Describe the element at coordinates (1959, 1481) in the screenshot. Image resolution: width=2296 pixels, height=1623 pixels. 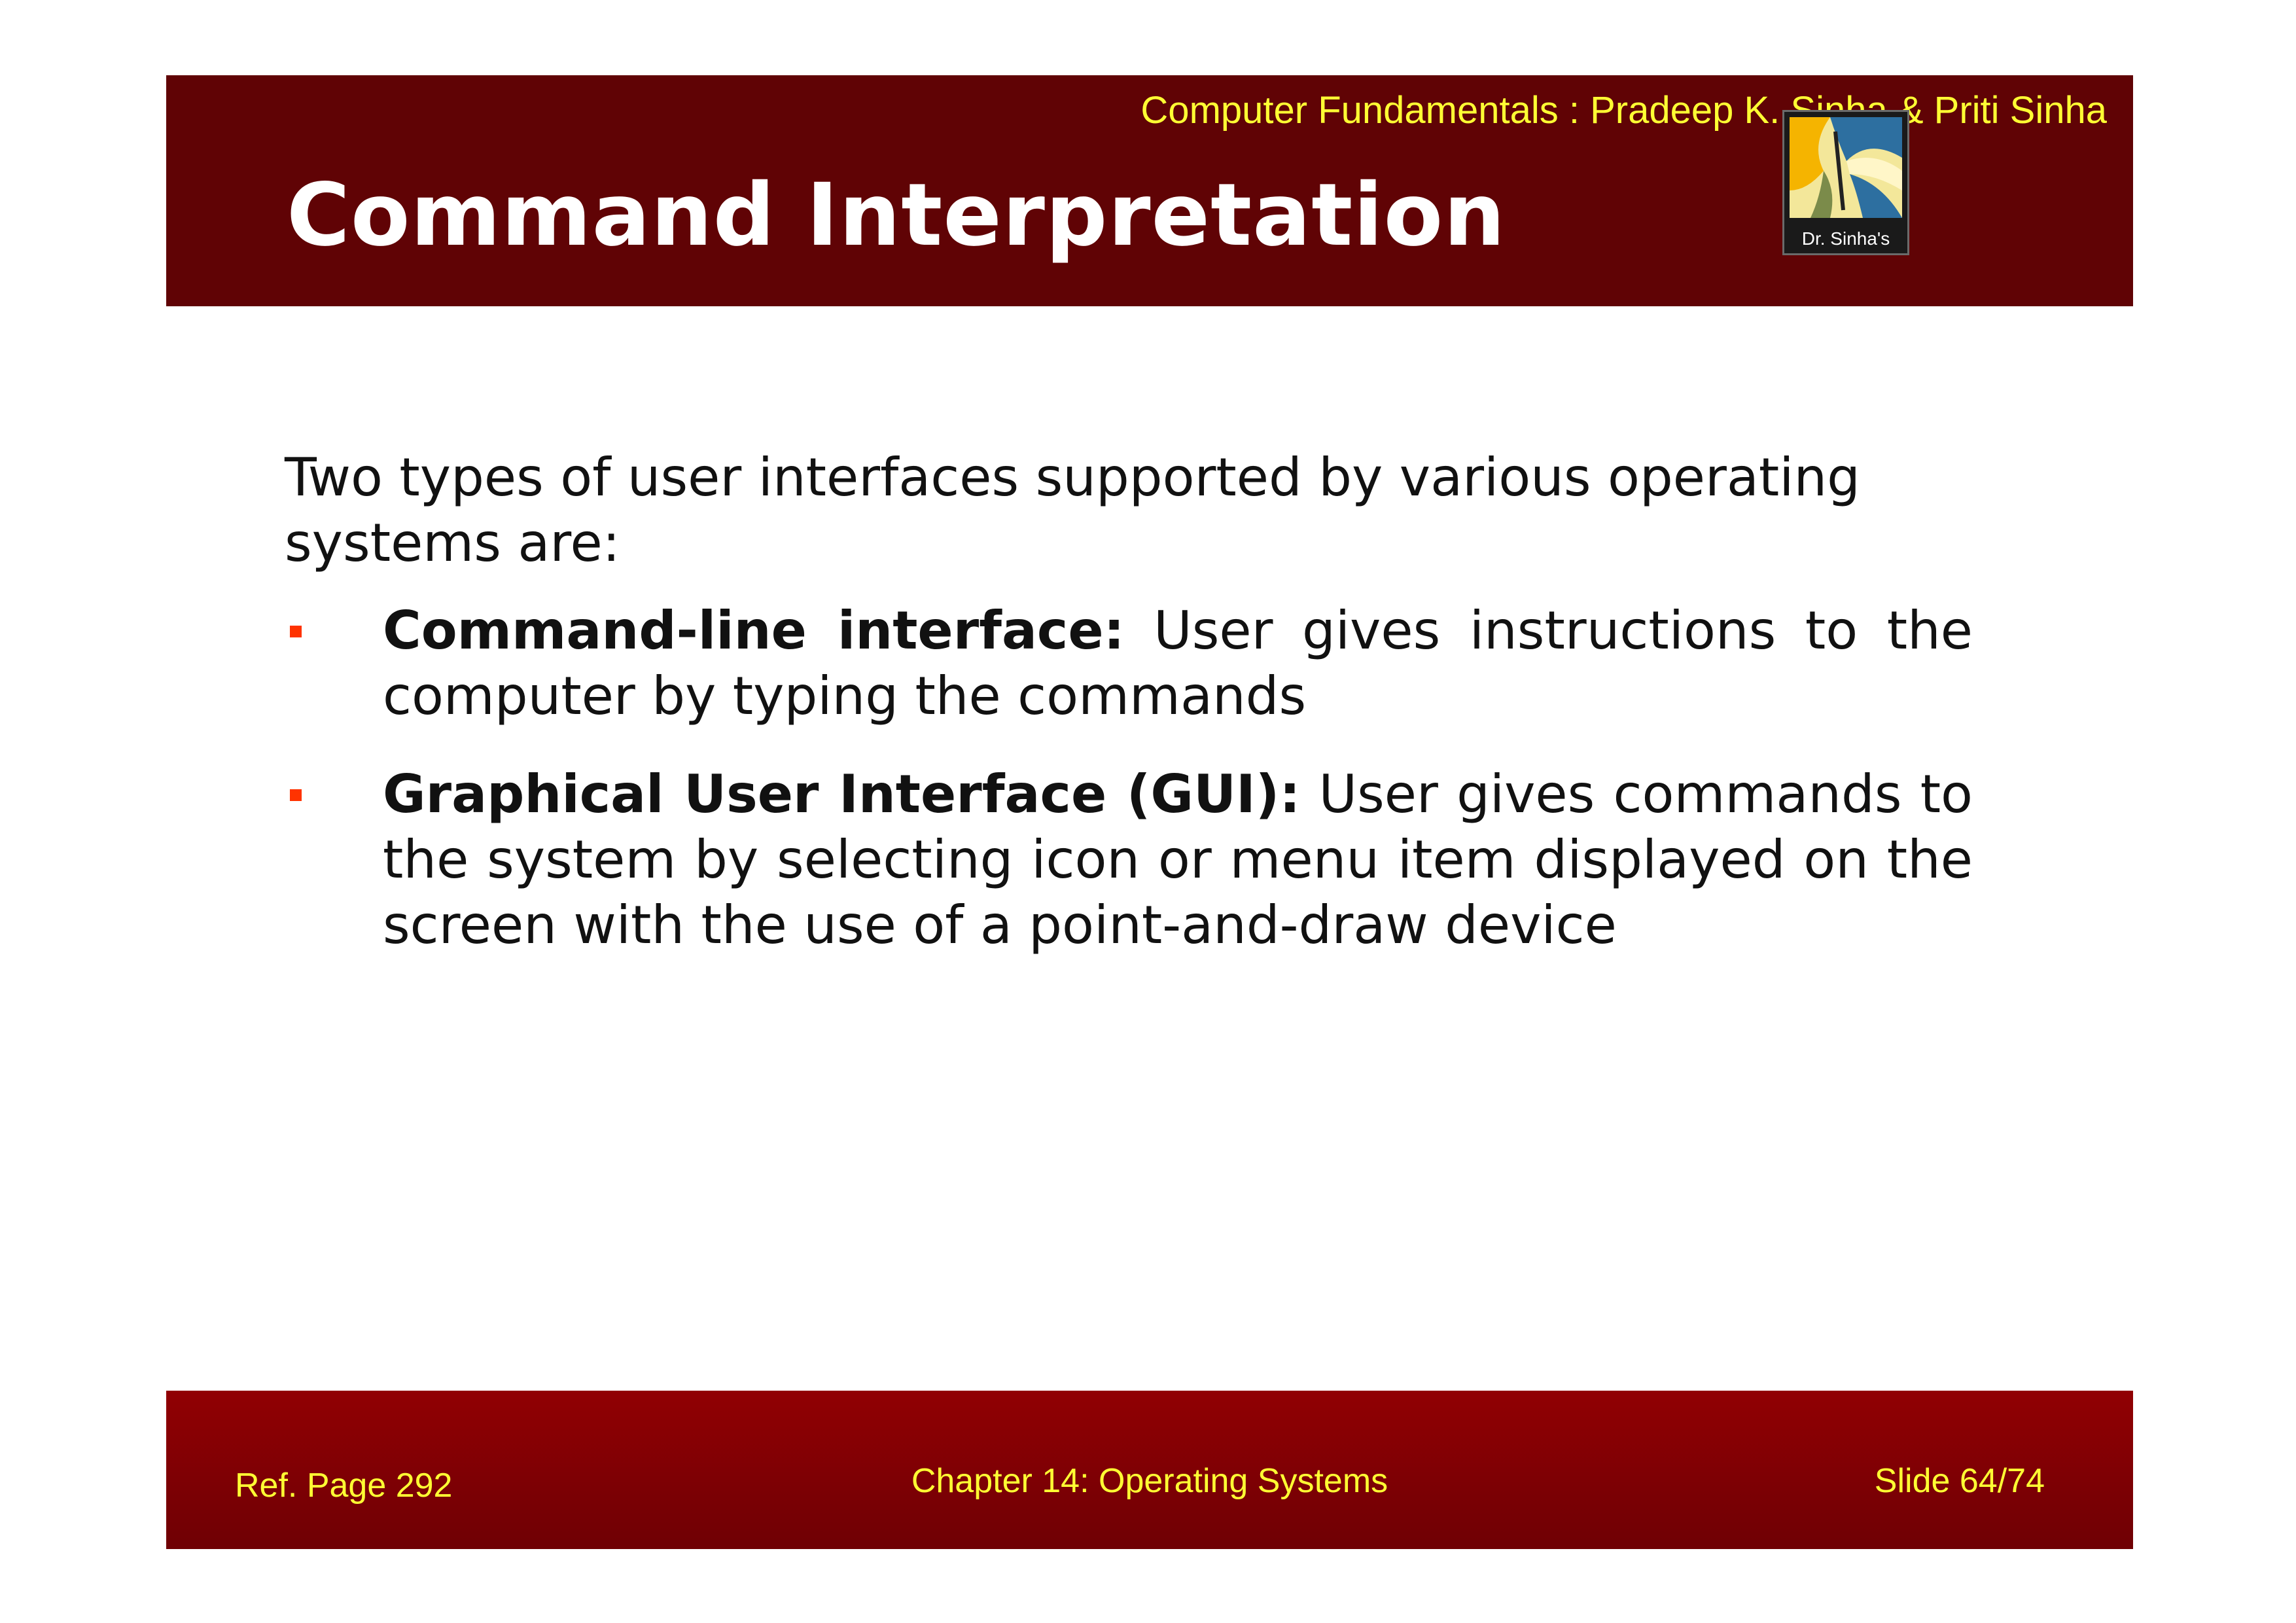
I see `slide-number: Slide 64/74` at that location.